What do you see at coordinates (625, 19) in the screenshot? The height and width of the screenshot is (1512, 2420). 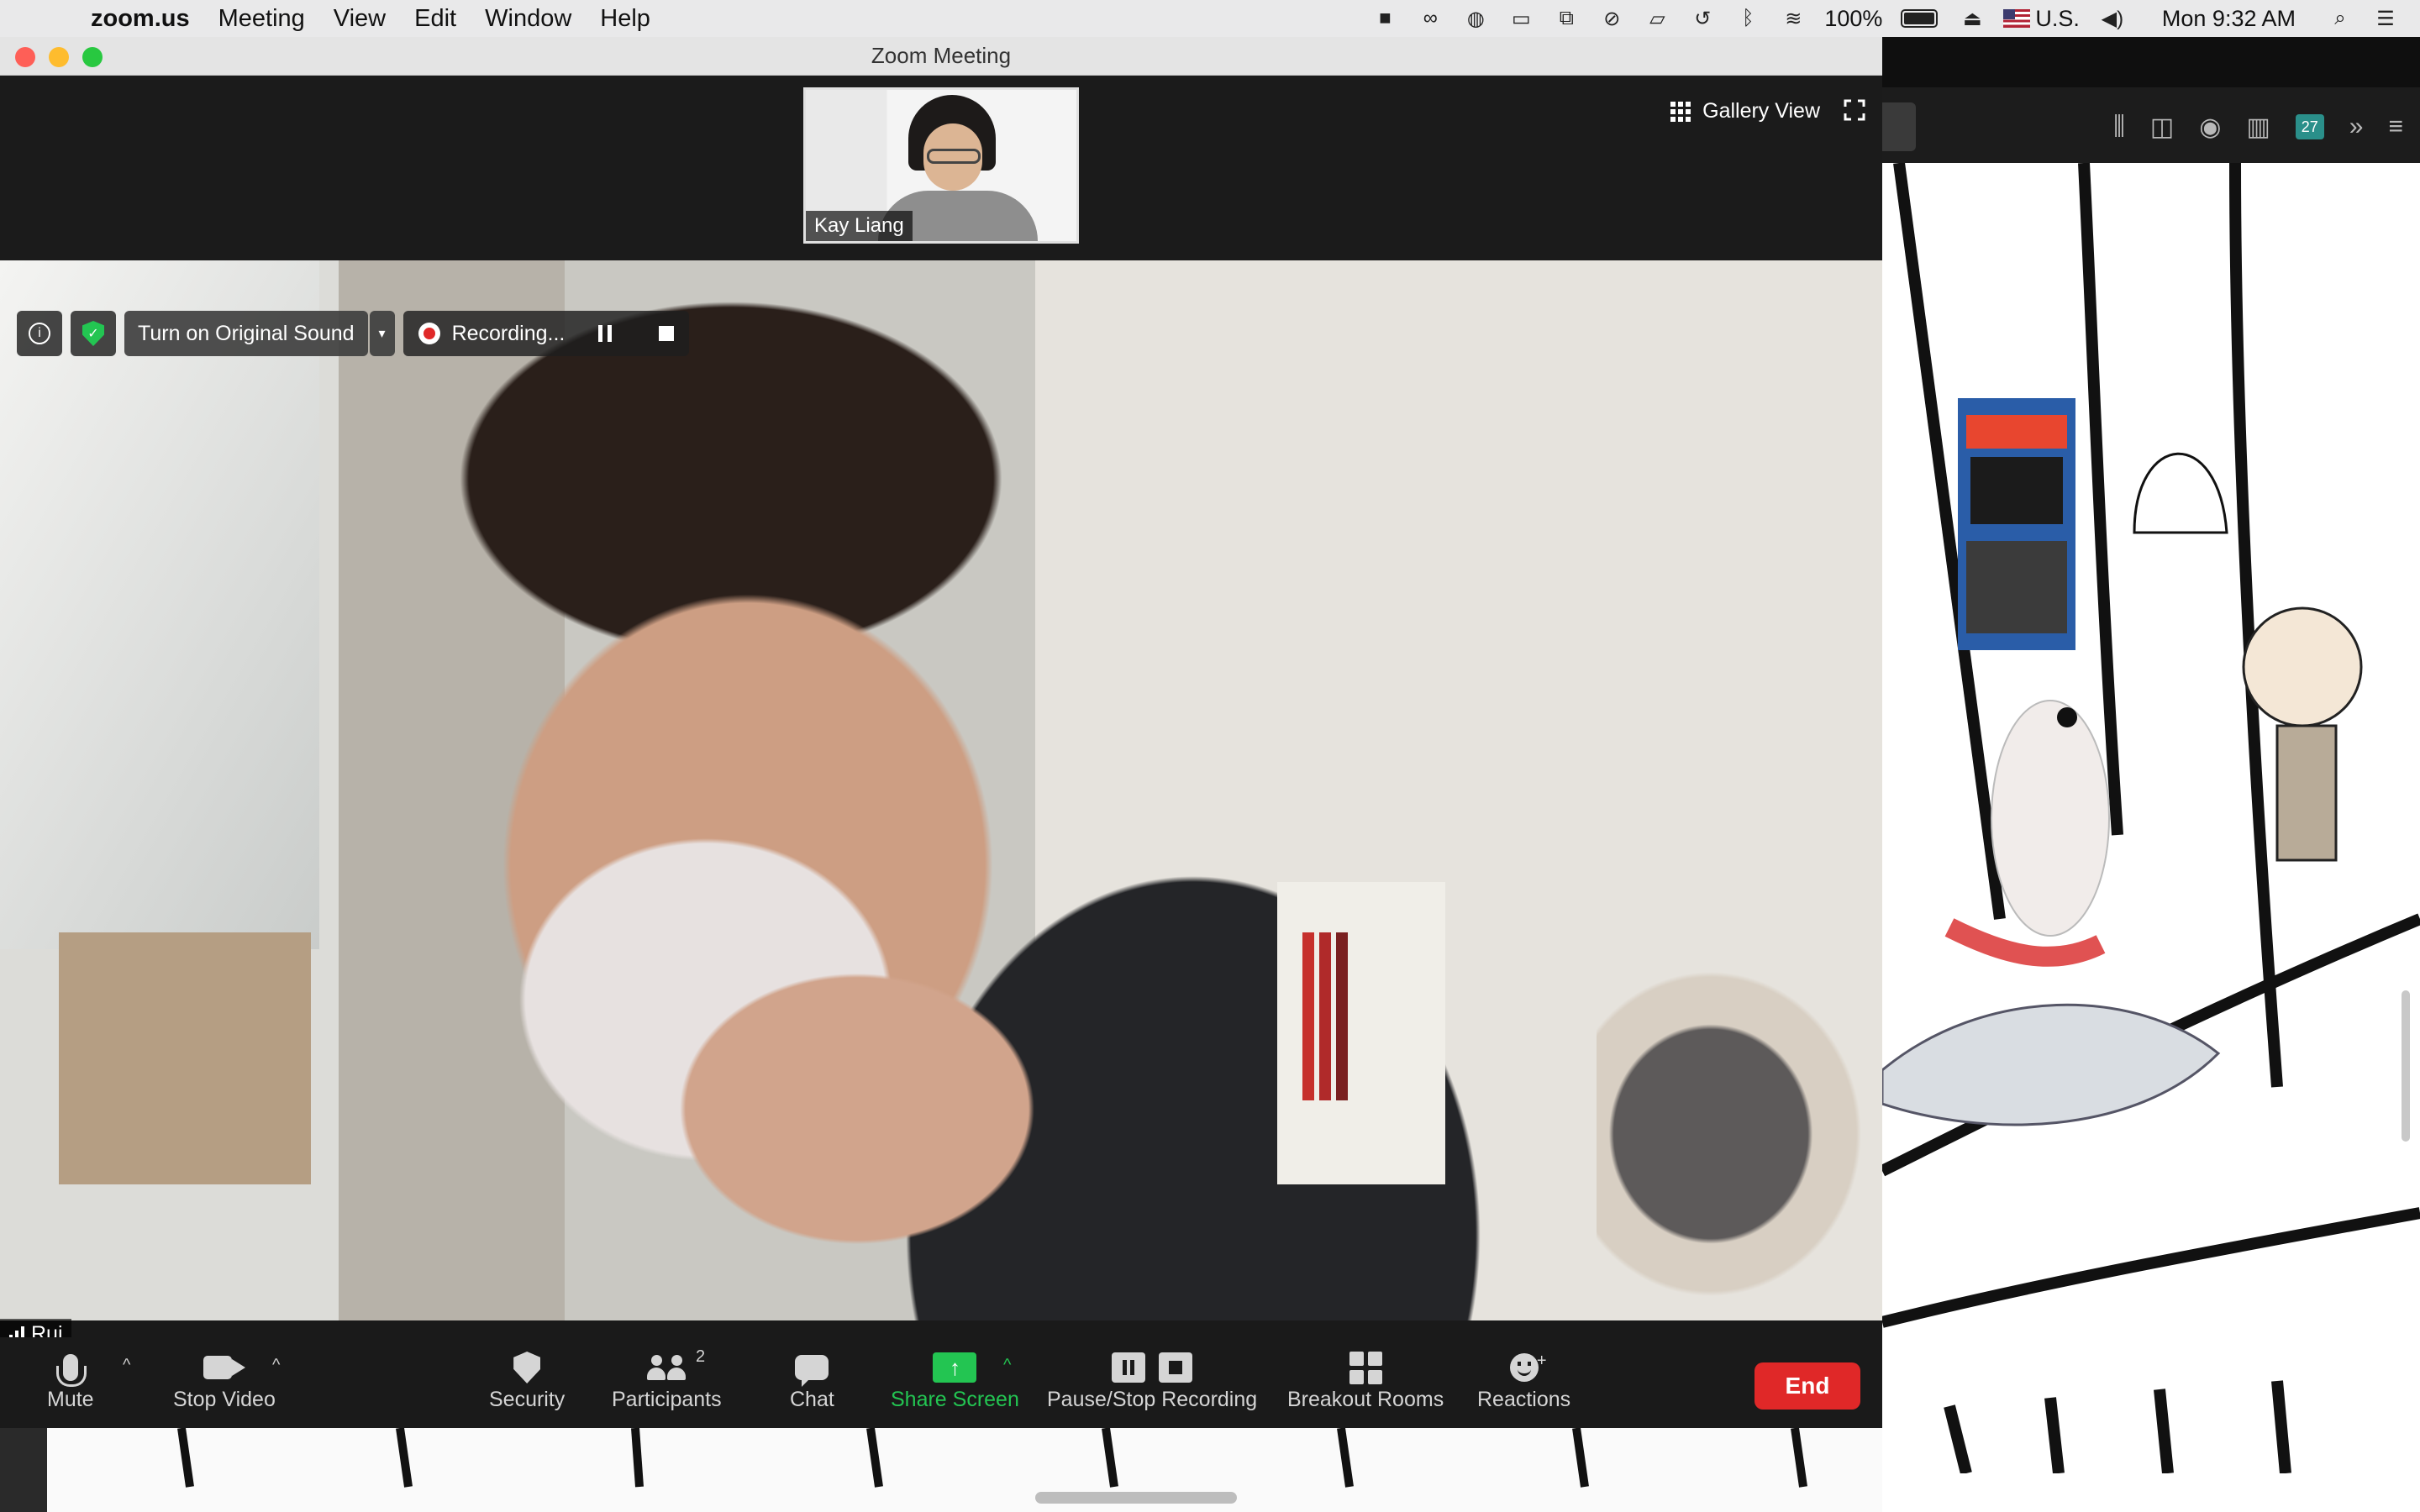 I see `menu-help: Help` at bounding box center [625, 19].